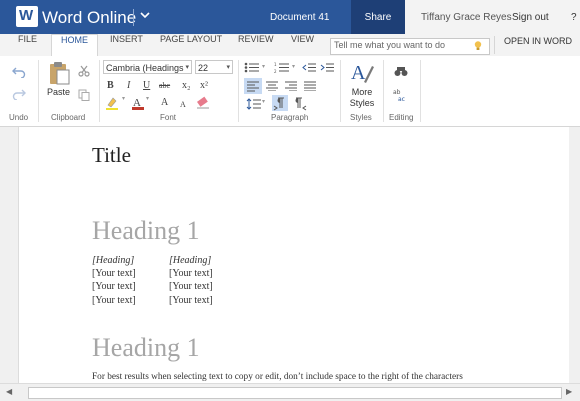 The height and width of the screenshot is (401, 580). Describe the element at coordinates (574, 255) in the screenshot. I see `vertical-scrollbar` at that location.